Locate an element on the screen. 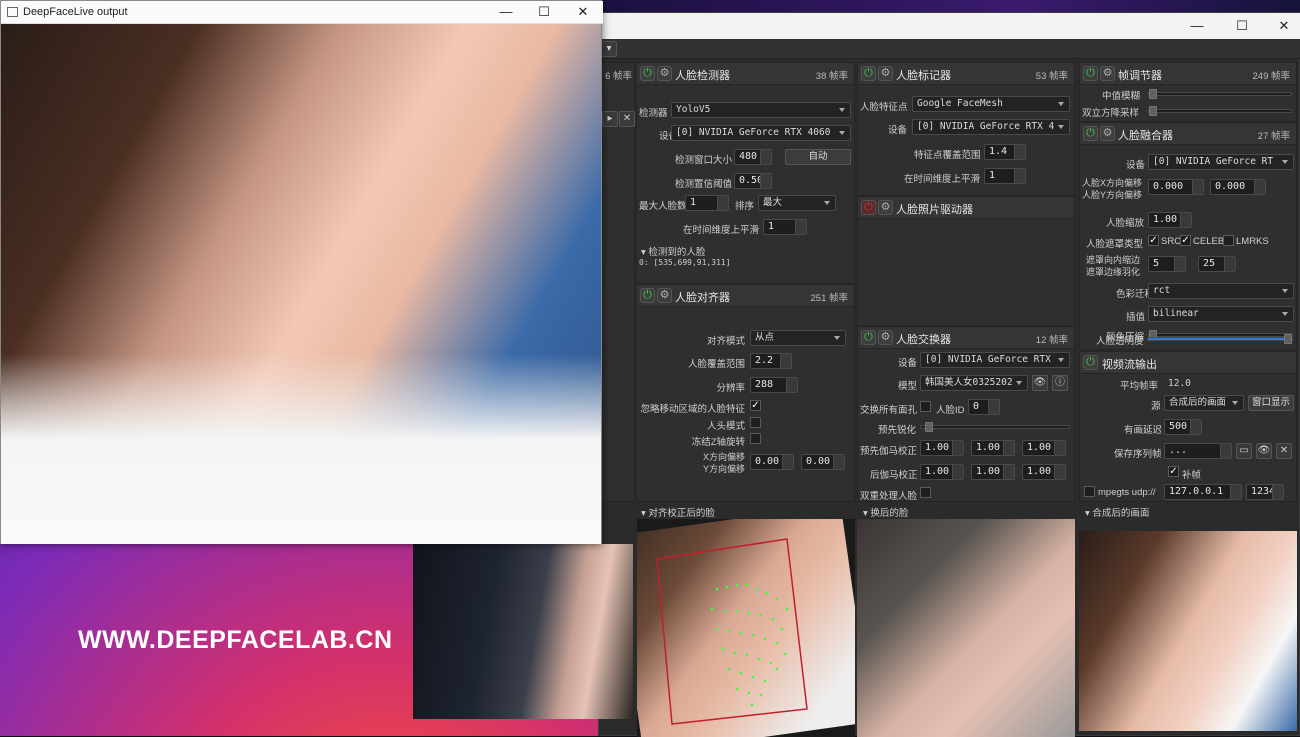 Image resolution: width=1300 pixels, height=737 pixels. source-select: 合成后的画面 is located at coordinates (1204, 403).